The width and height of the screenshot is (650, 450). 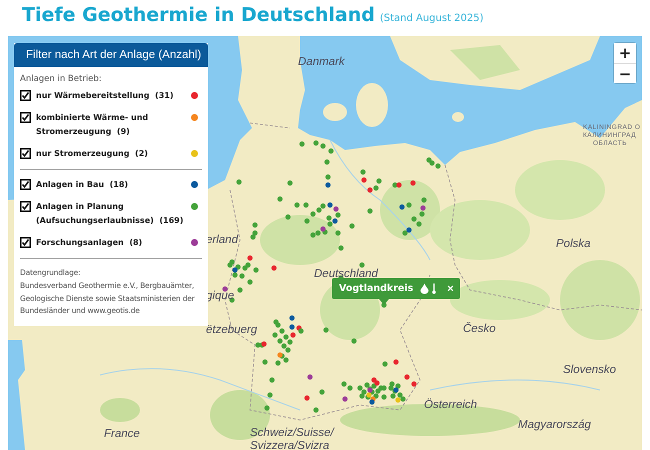 I want to click on map-place-label: Slovensko, so click(x=589, y=370).